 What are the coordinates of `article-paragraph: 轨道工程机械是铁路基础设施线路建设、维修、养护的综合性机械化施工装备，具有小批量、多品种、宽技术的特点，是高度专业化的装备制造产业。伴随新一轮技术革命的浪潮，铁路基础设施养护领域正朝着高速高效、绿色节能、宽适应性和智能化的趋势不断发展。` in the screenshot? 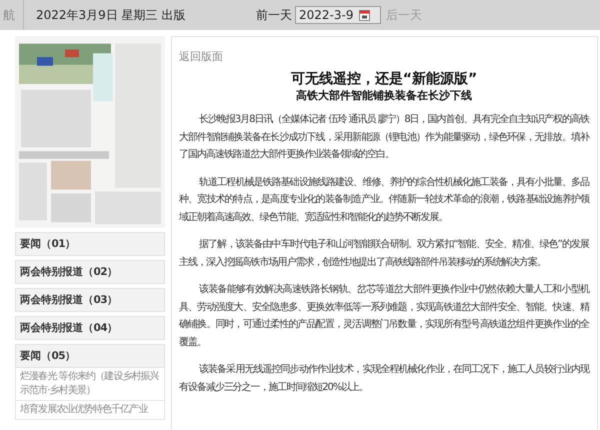 It's located at (384, 200).